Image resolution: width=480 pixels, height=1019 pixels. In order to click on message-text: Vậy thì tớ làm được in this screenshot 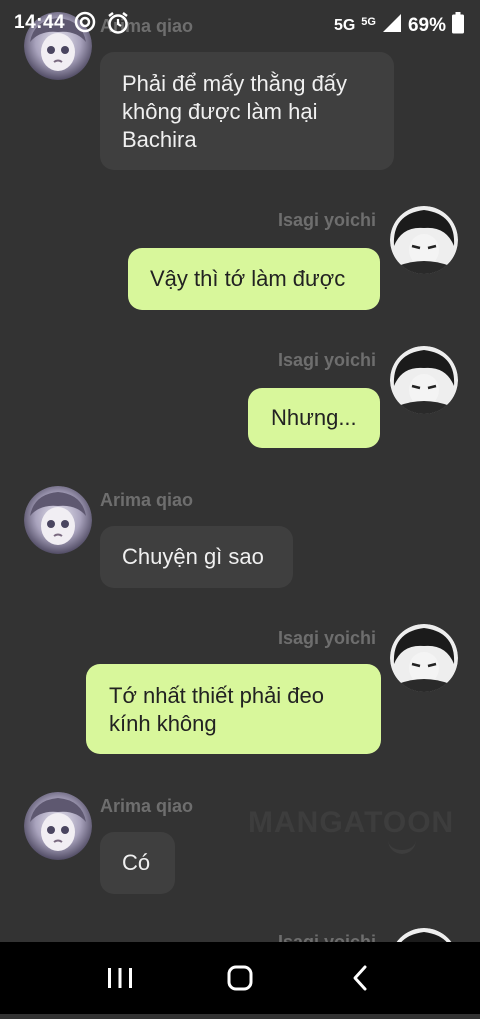, I will do `click(248, 278)`.